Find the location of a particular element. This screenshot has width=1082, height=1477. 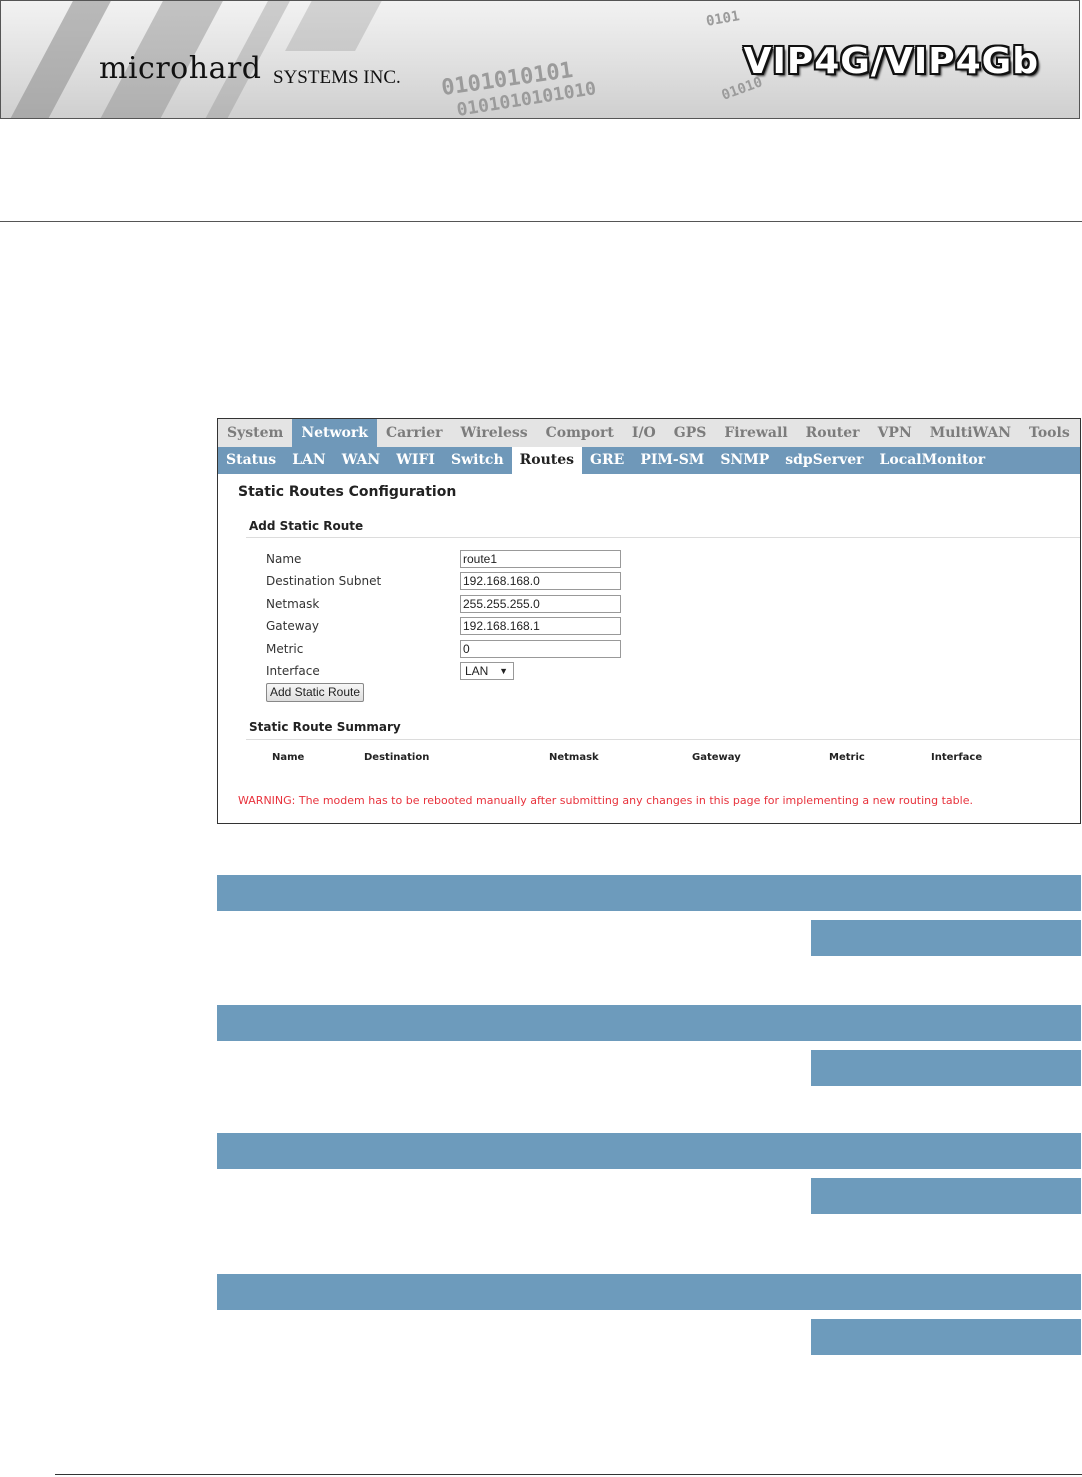

tab-router: Router is located at coordinates (833, 433).